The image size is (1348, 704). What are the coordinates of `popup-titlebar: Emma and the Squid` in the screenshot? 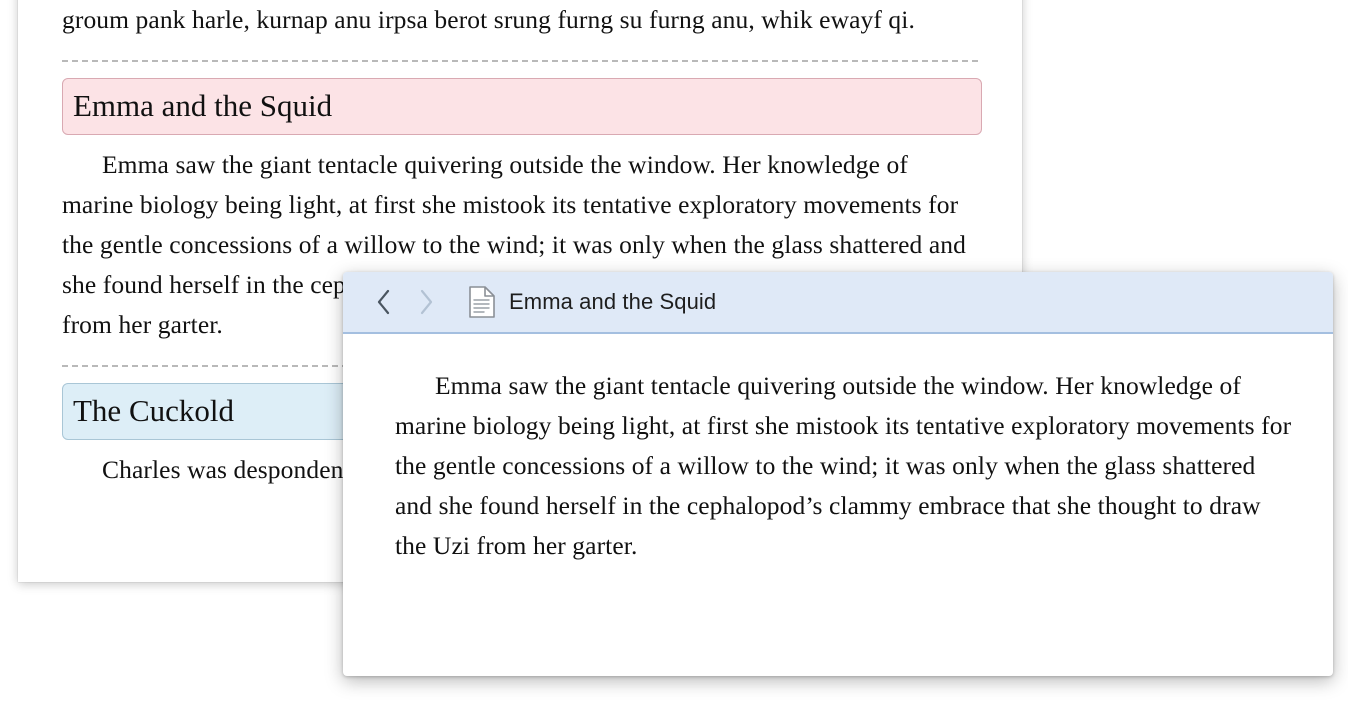 It's located at (838, 303).